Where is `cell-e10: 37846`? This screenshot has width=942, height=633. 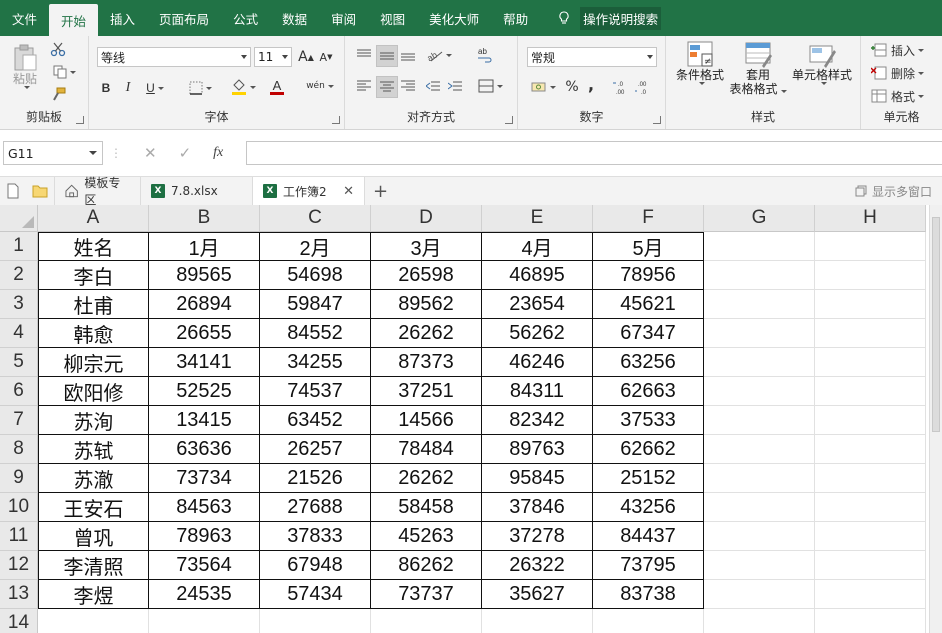 cell-e10: 37846 is located at coordinates (537, 507).